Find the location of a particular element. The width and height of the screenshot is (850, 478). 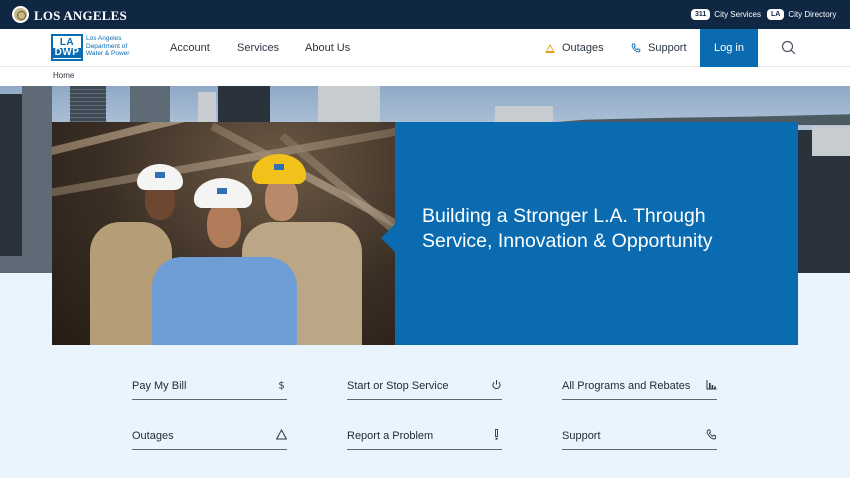

quick-link-label: Outages is located at coordinates (153, 436).